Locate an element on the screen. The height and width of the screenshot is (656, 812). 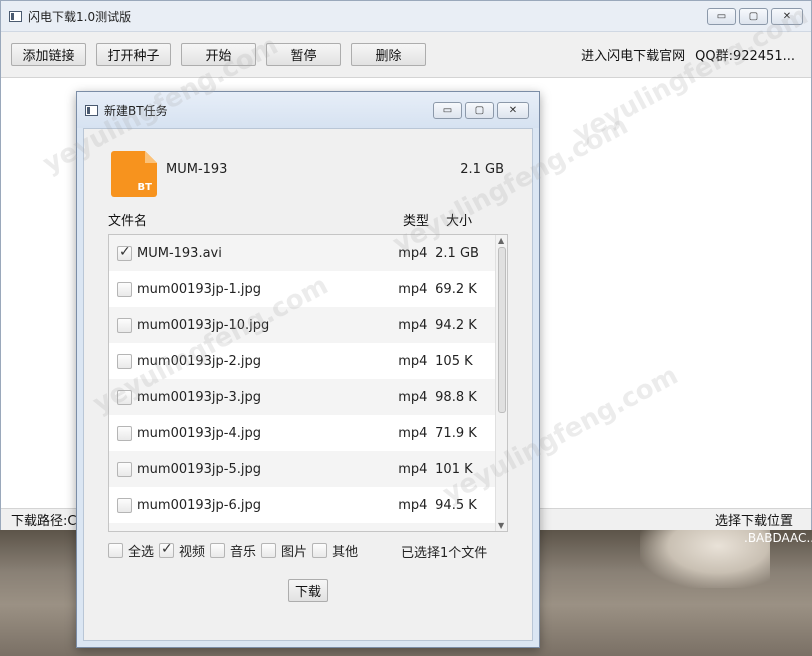
file-row: mum00193jp-2.jpg mp4 105 K is located at coordinates (302, 361).